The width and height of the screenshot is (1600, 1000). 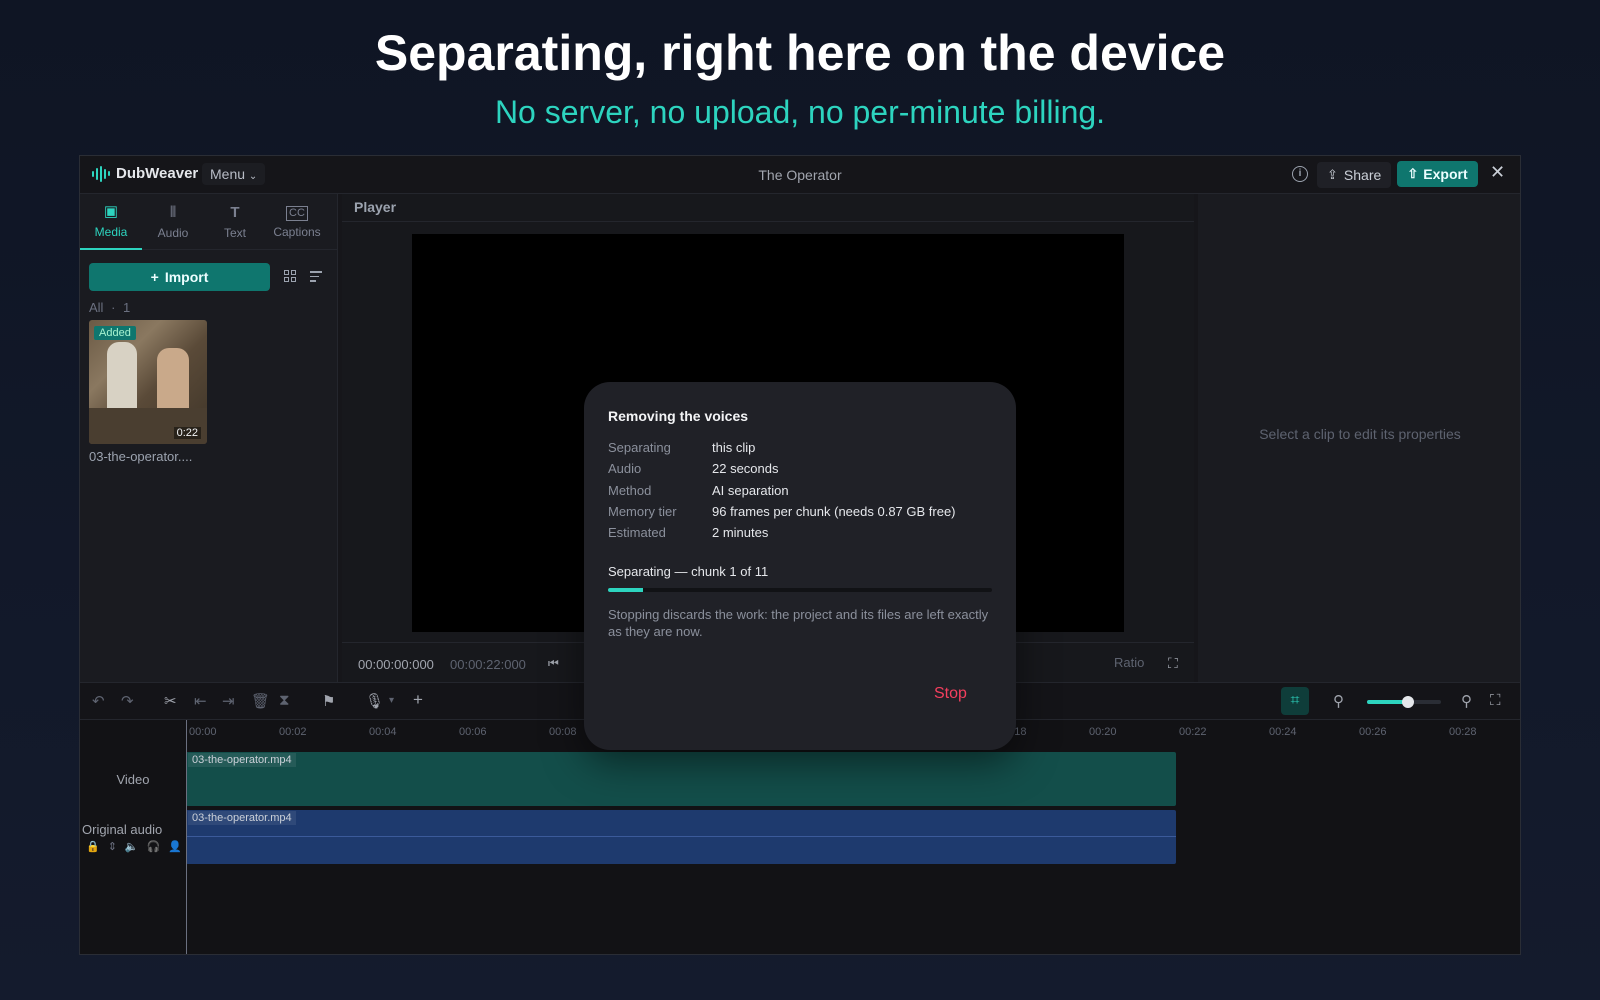 I want to click on import-button: + Import, so click(x=179, y=277).